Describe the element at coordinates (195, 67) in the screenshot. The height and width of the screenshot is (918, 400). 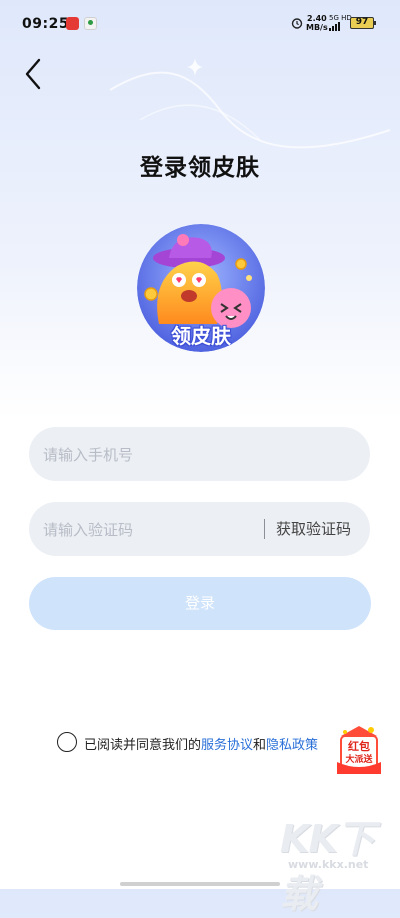
I see `sparkle-icon` at that location.